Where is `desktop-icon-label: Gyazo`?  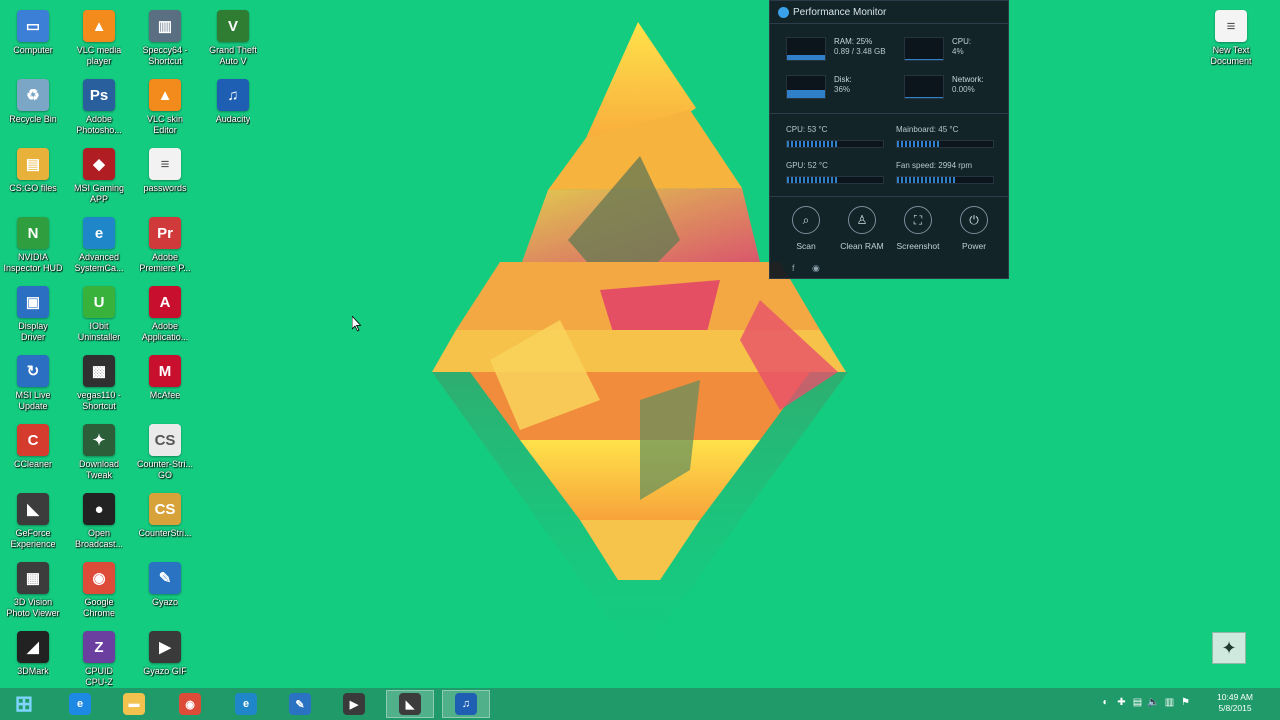 desktop-icon-label: Gyazo is located at coordinates (164, 602).